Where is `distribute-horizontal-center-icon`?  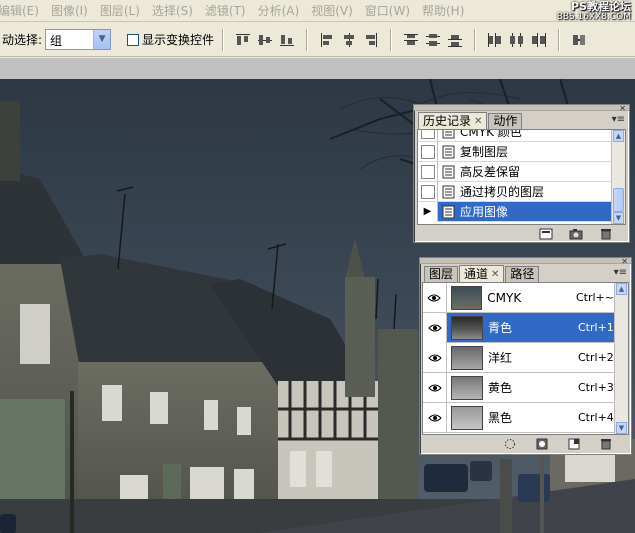
distribute-horizontal-center-icon is located at coordinates (517, 40).